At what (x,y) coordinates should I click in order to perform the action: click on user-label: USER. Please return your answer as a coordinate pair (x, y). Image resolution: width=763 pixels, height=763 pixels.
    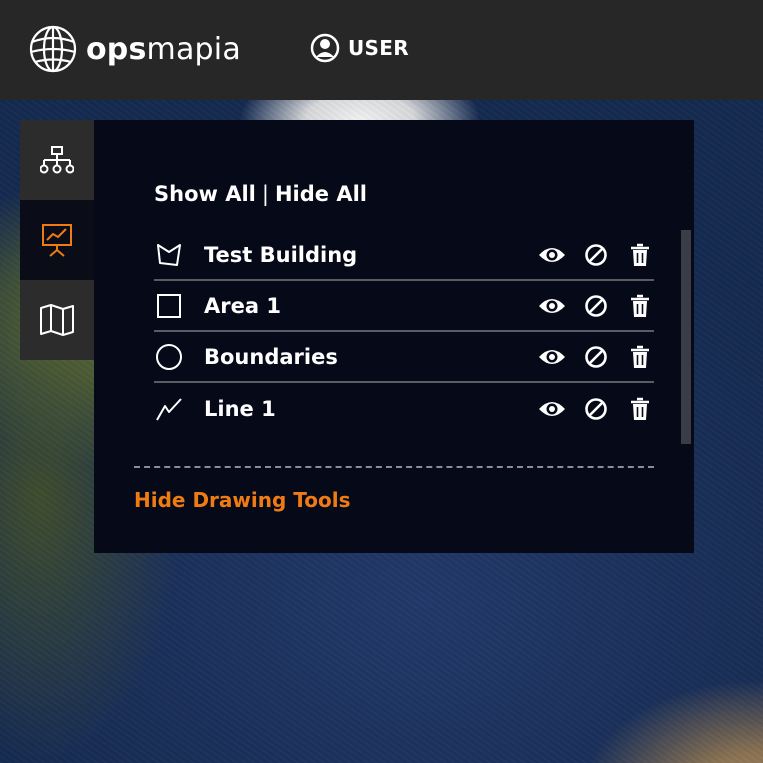
    Looking at the image, I should click on (378, 48).